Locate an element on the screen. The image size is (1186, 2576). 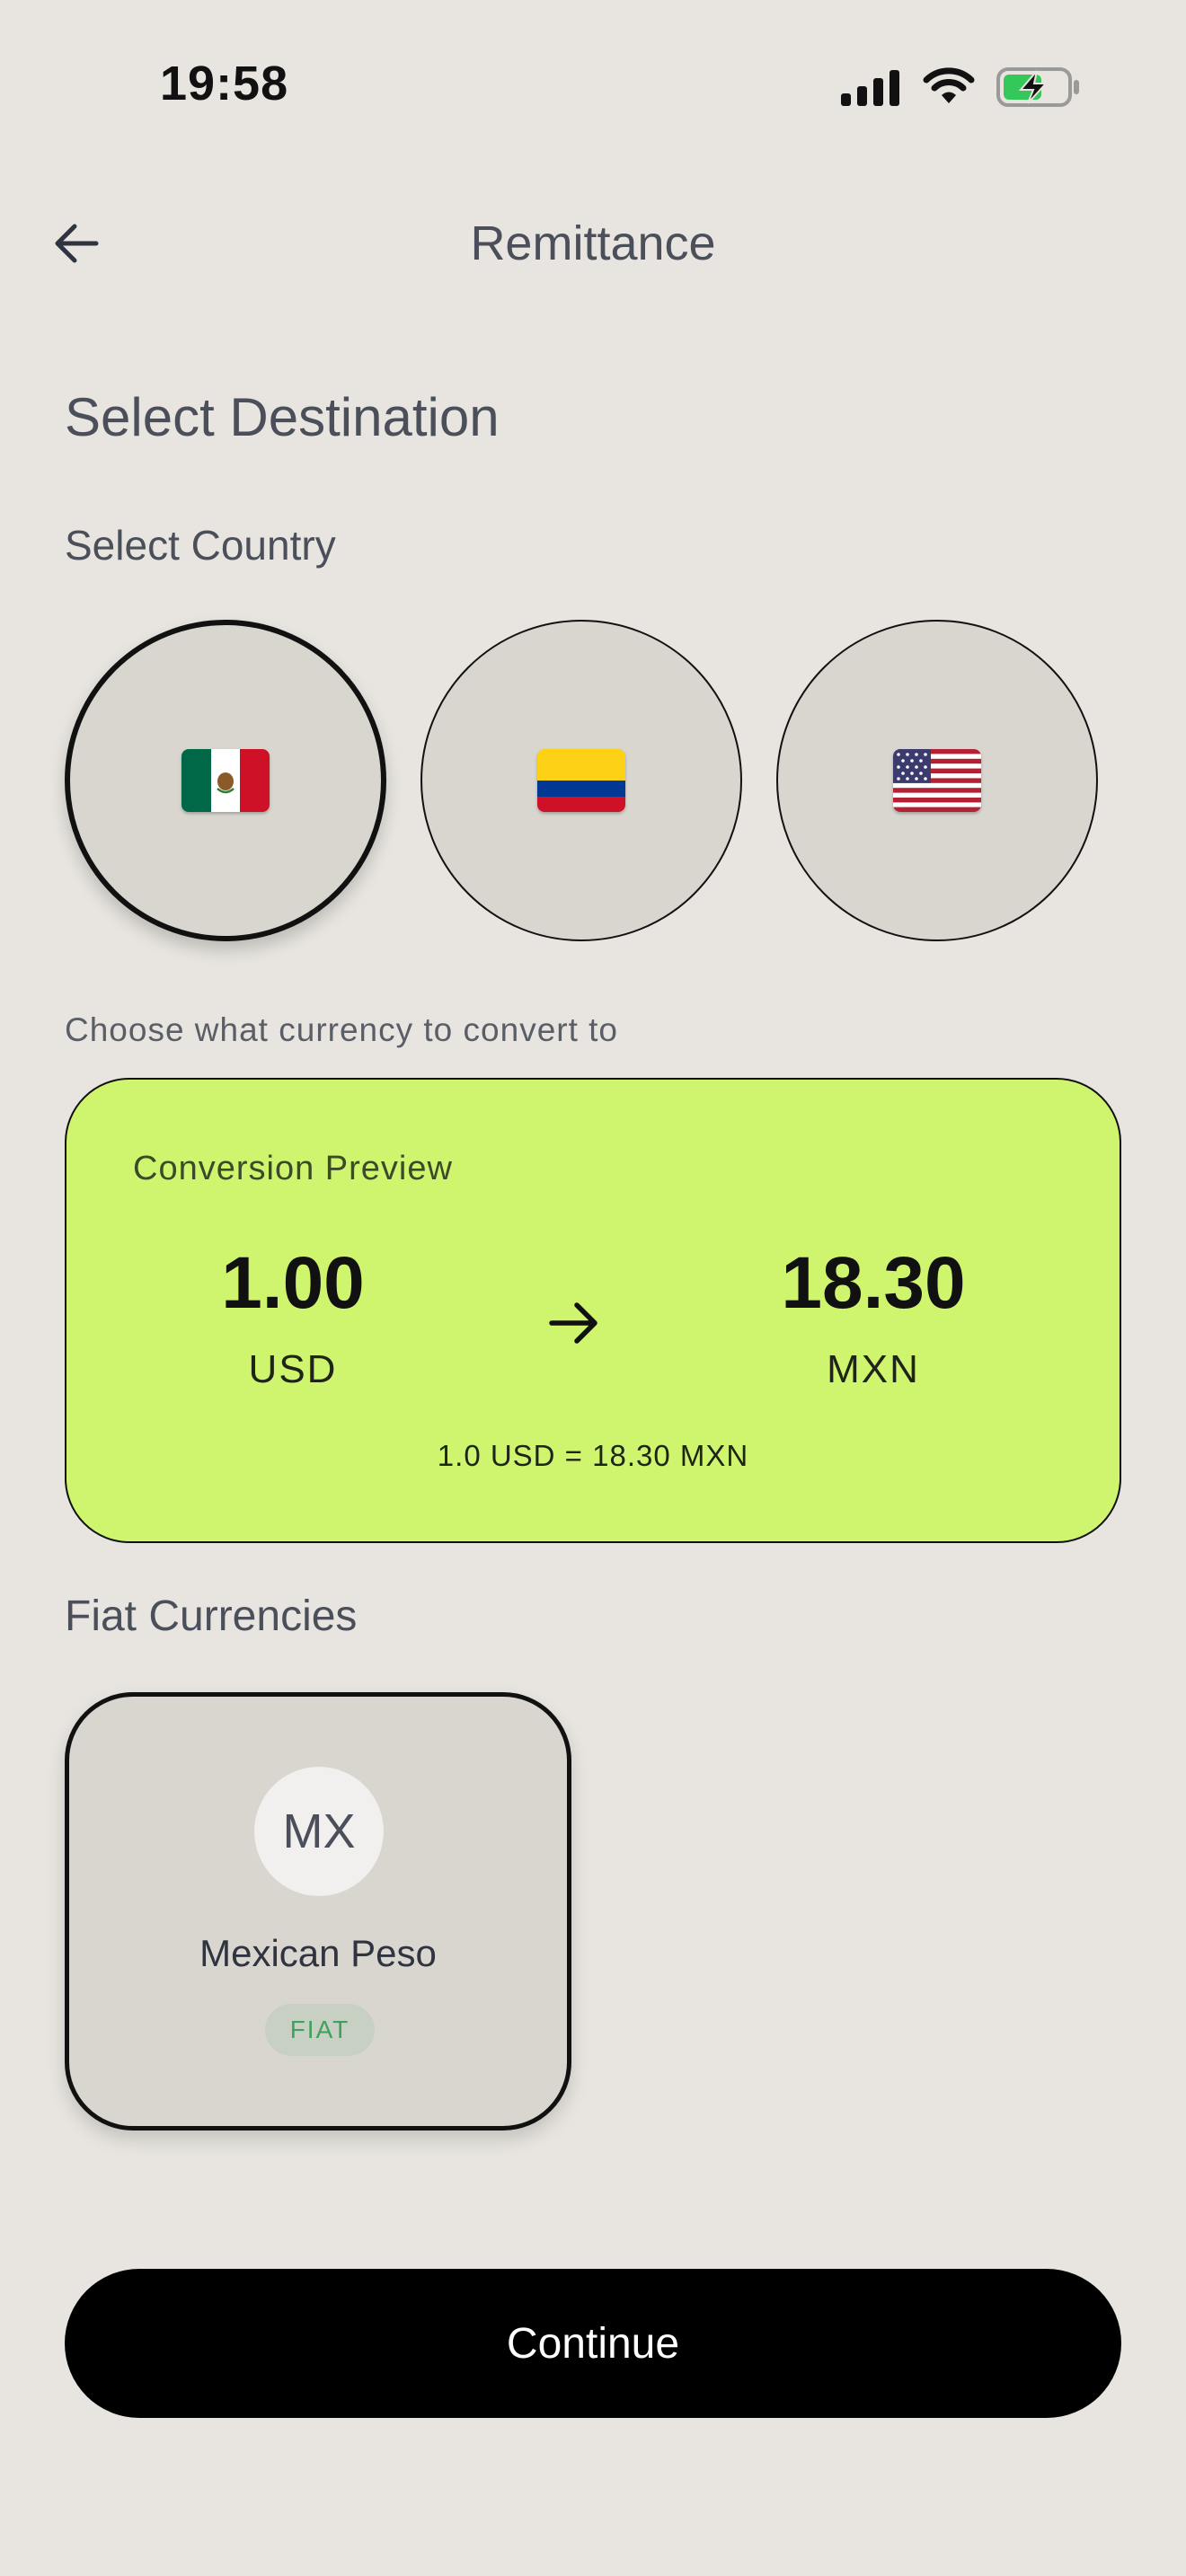
us-flag-icon is located at coordinates (937, 780).